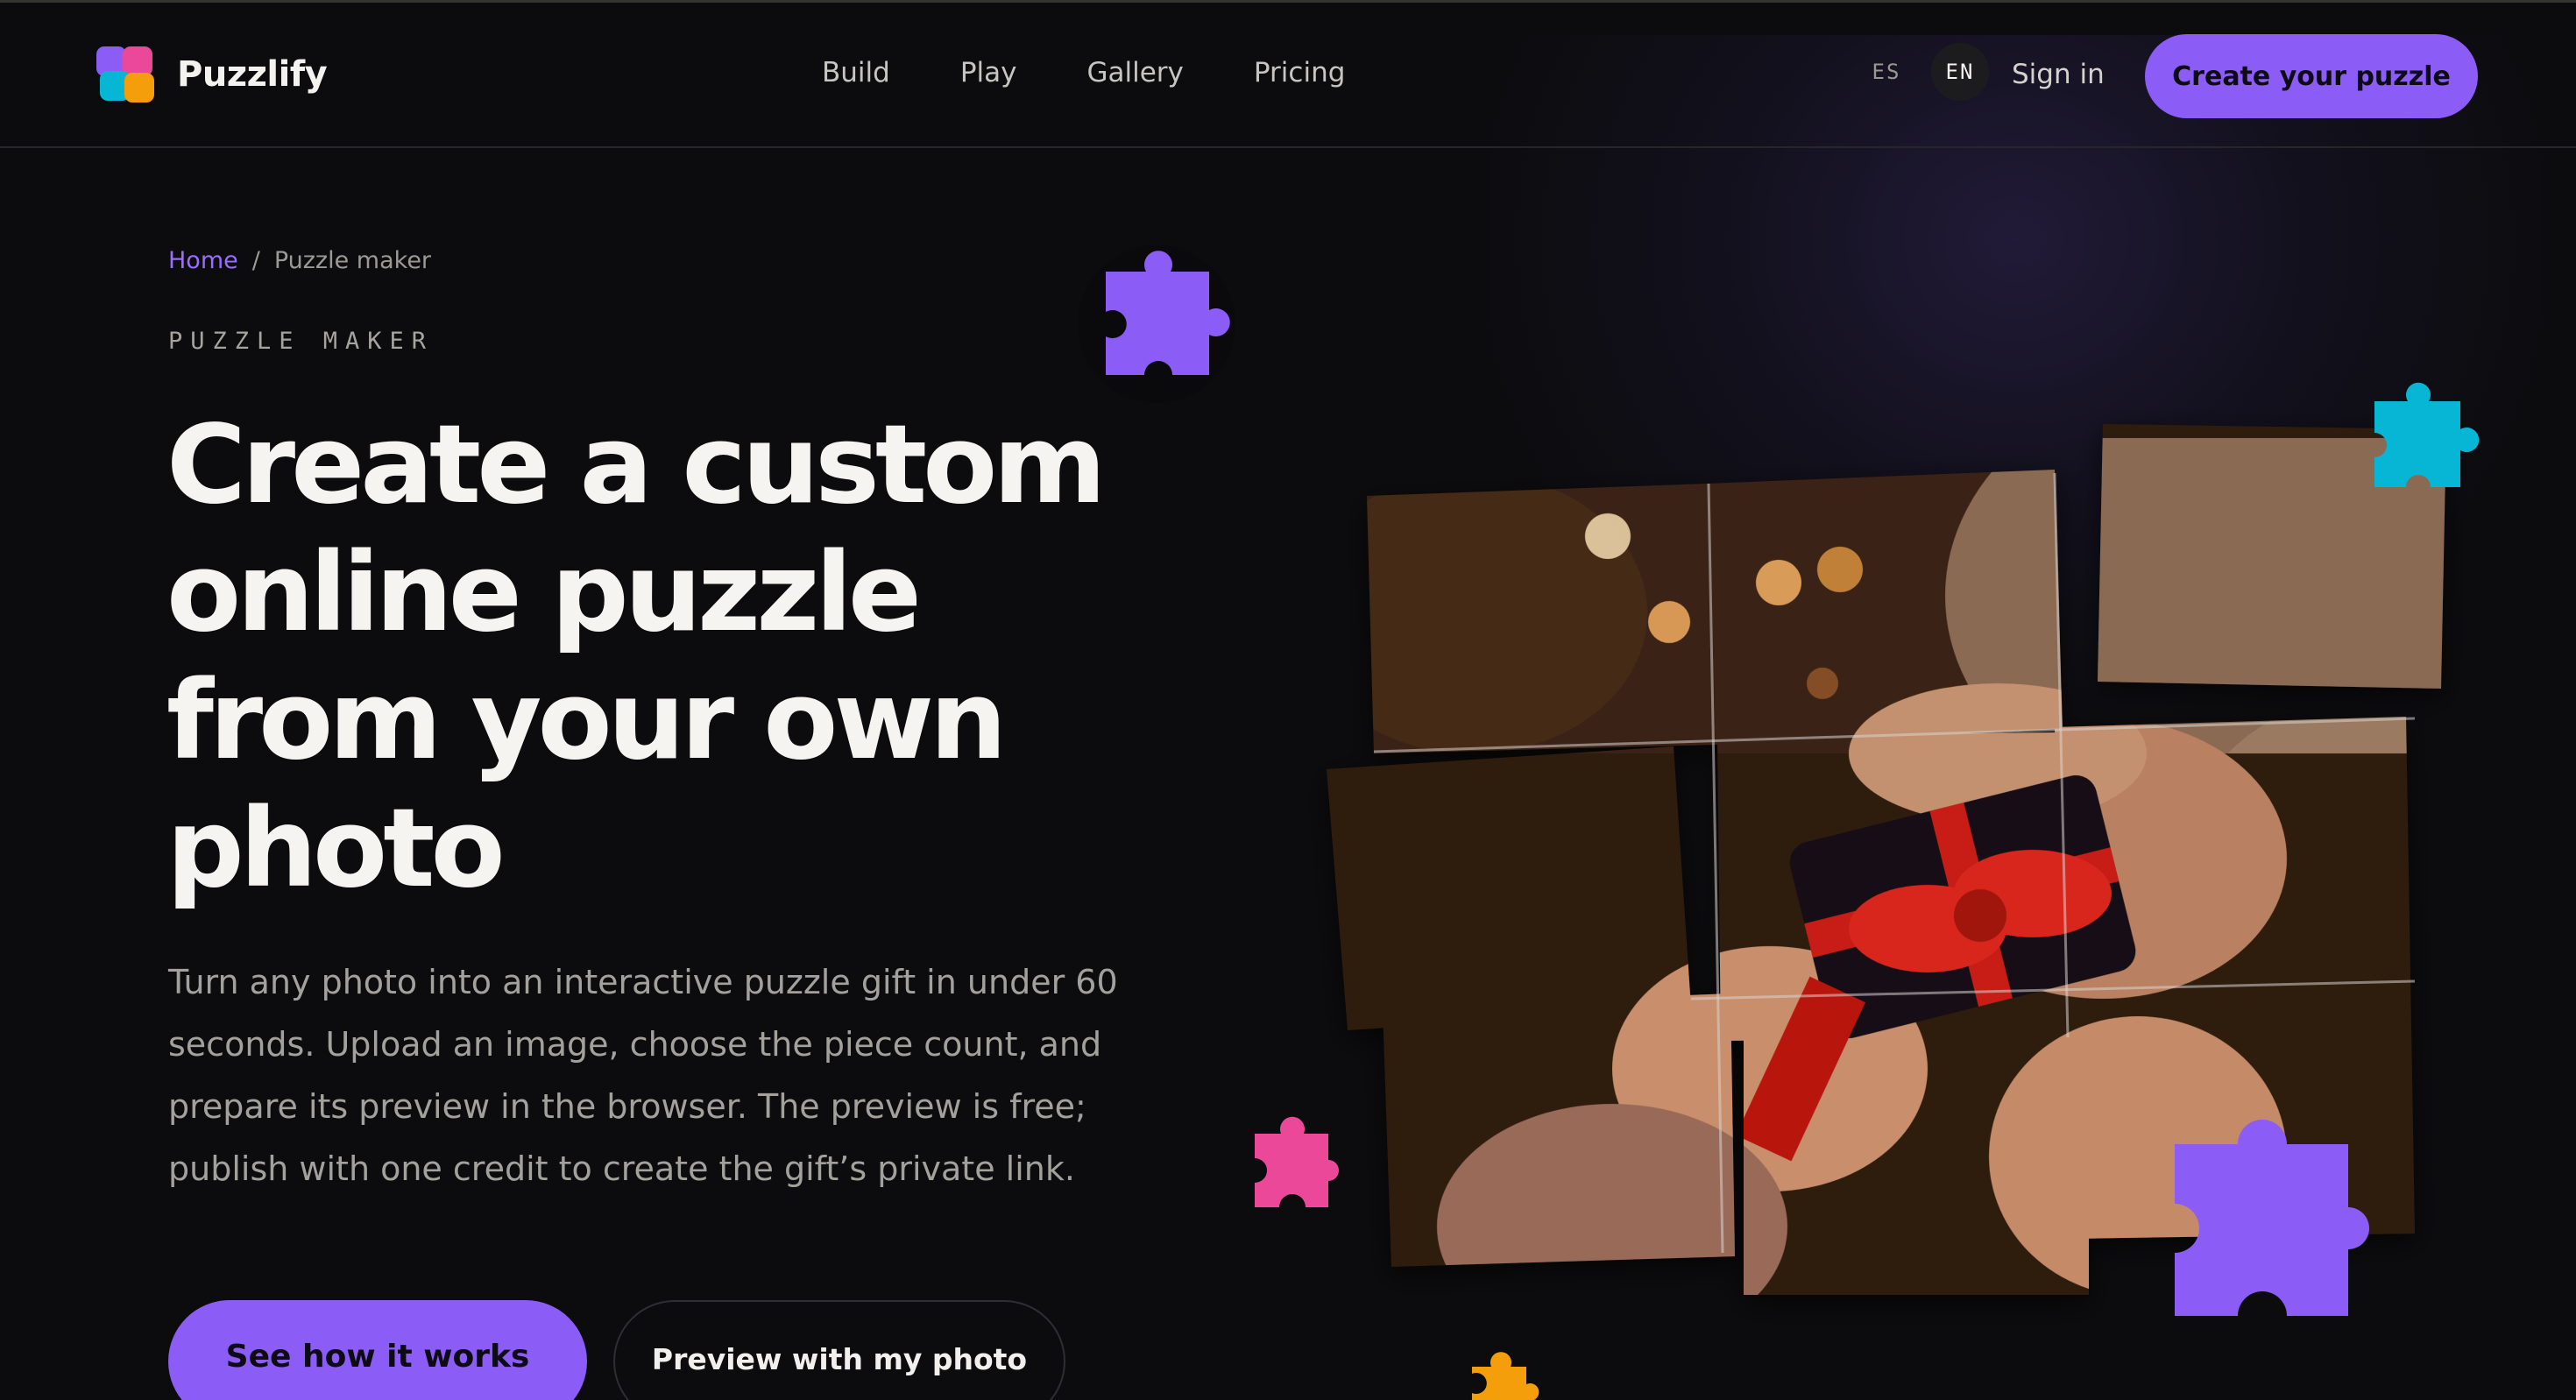 The image size is (2576, 1400). What do you see at coordinates (252, 74) in the screenshot?
I see `brand-name: Puzzlify` at bounding box center [252, 74].